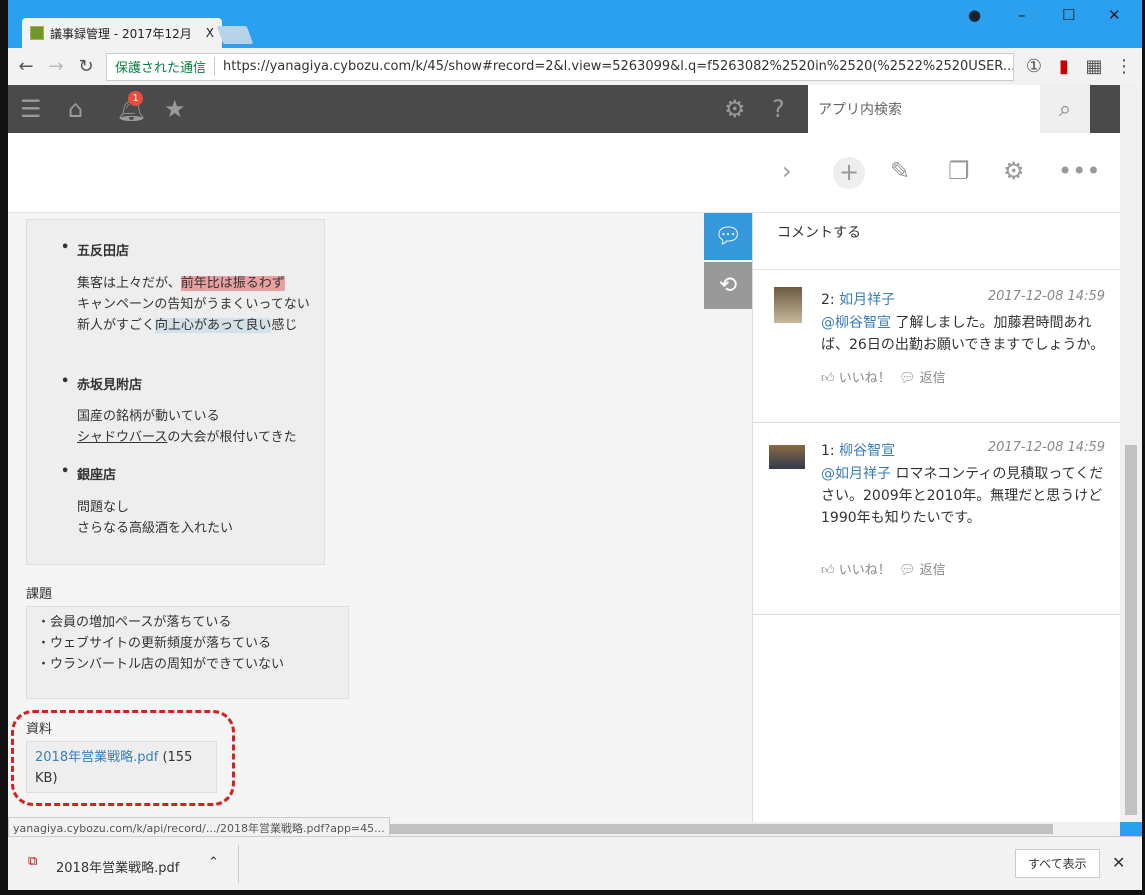 The width and height of the screenshot is (1145, 895). Describe the element at coordinates (1034, 66) in the screenshot. I see `extension-icon: ①` at that location.